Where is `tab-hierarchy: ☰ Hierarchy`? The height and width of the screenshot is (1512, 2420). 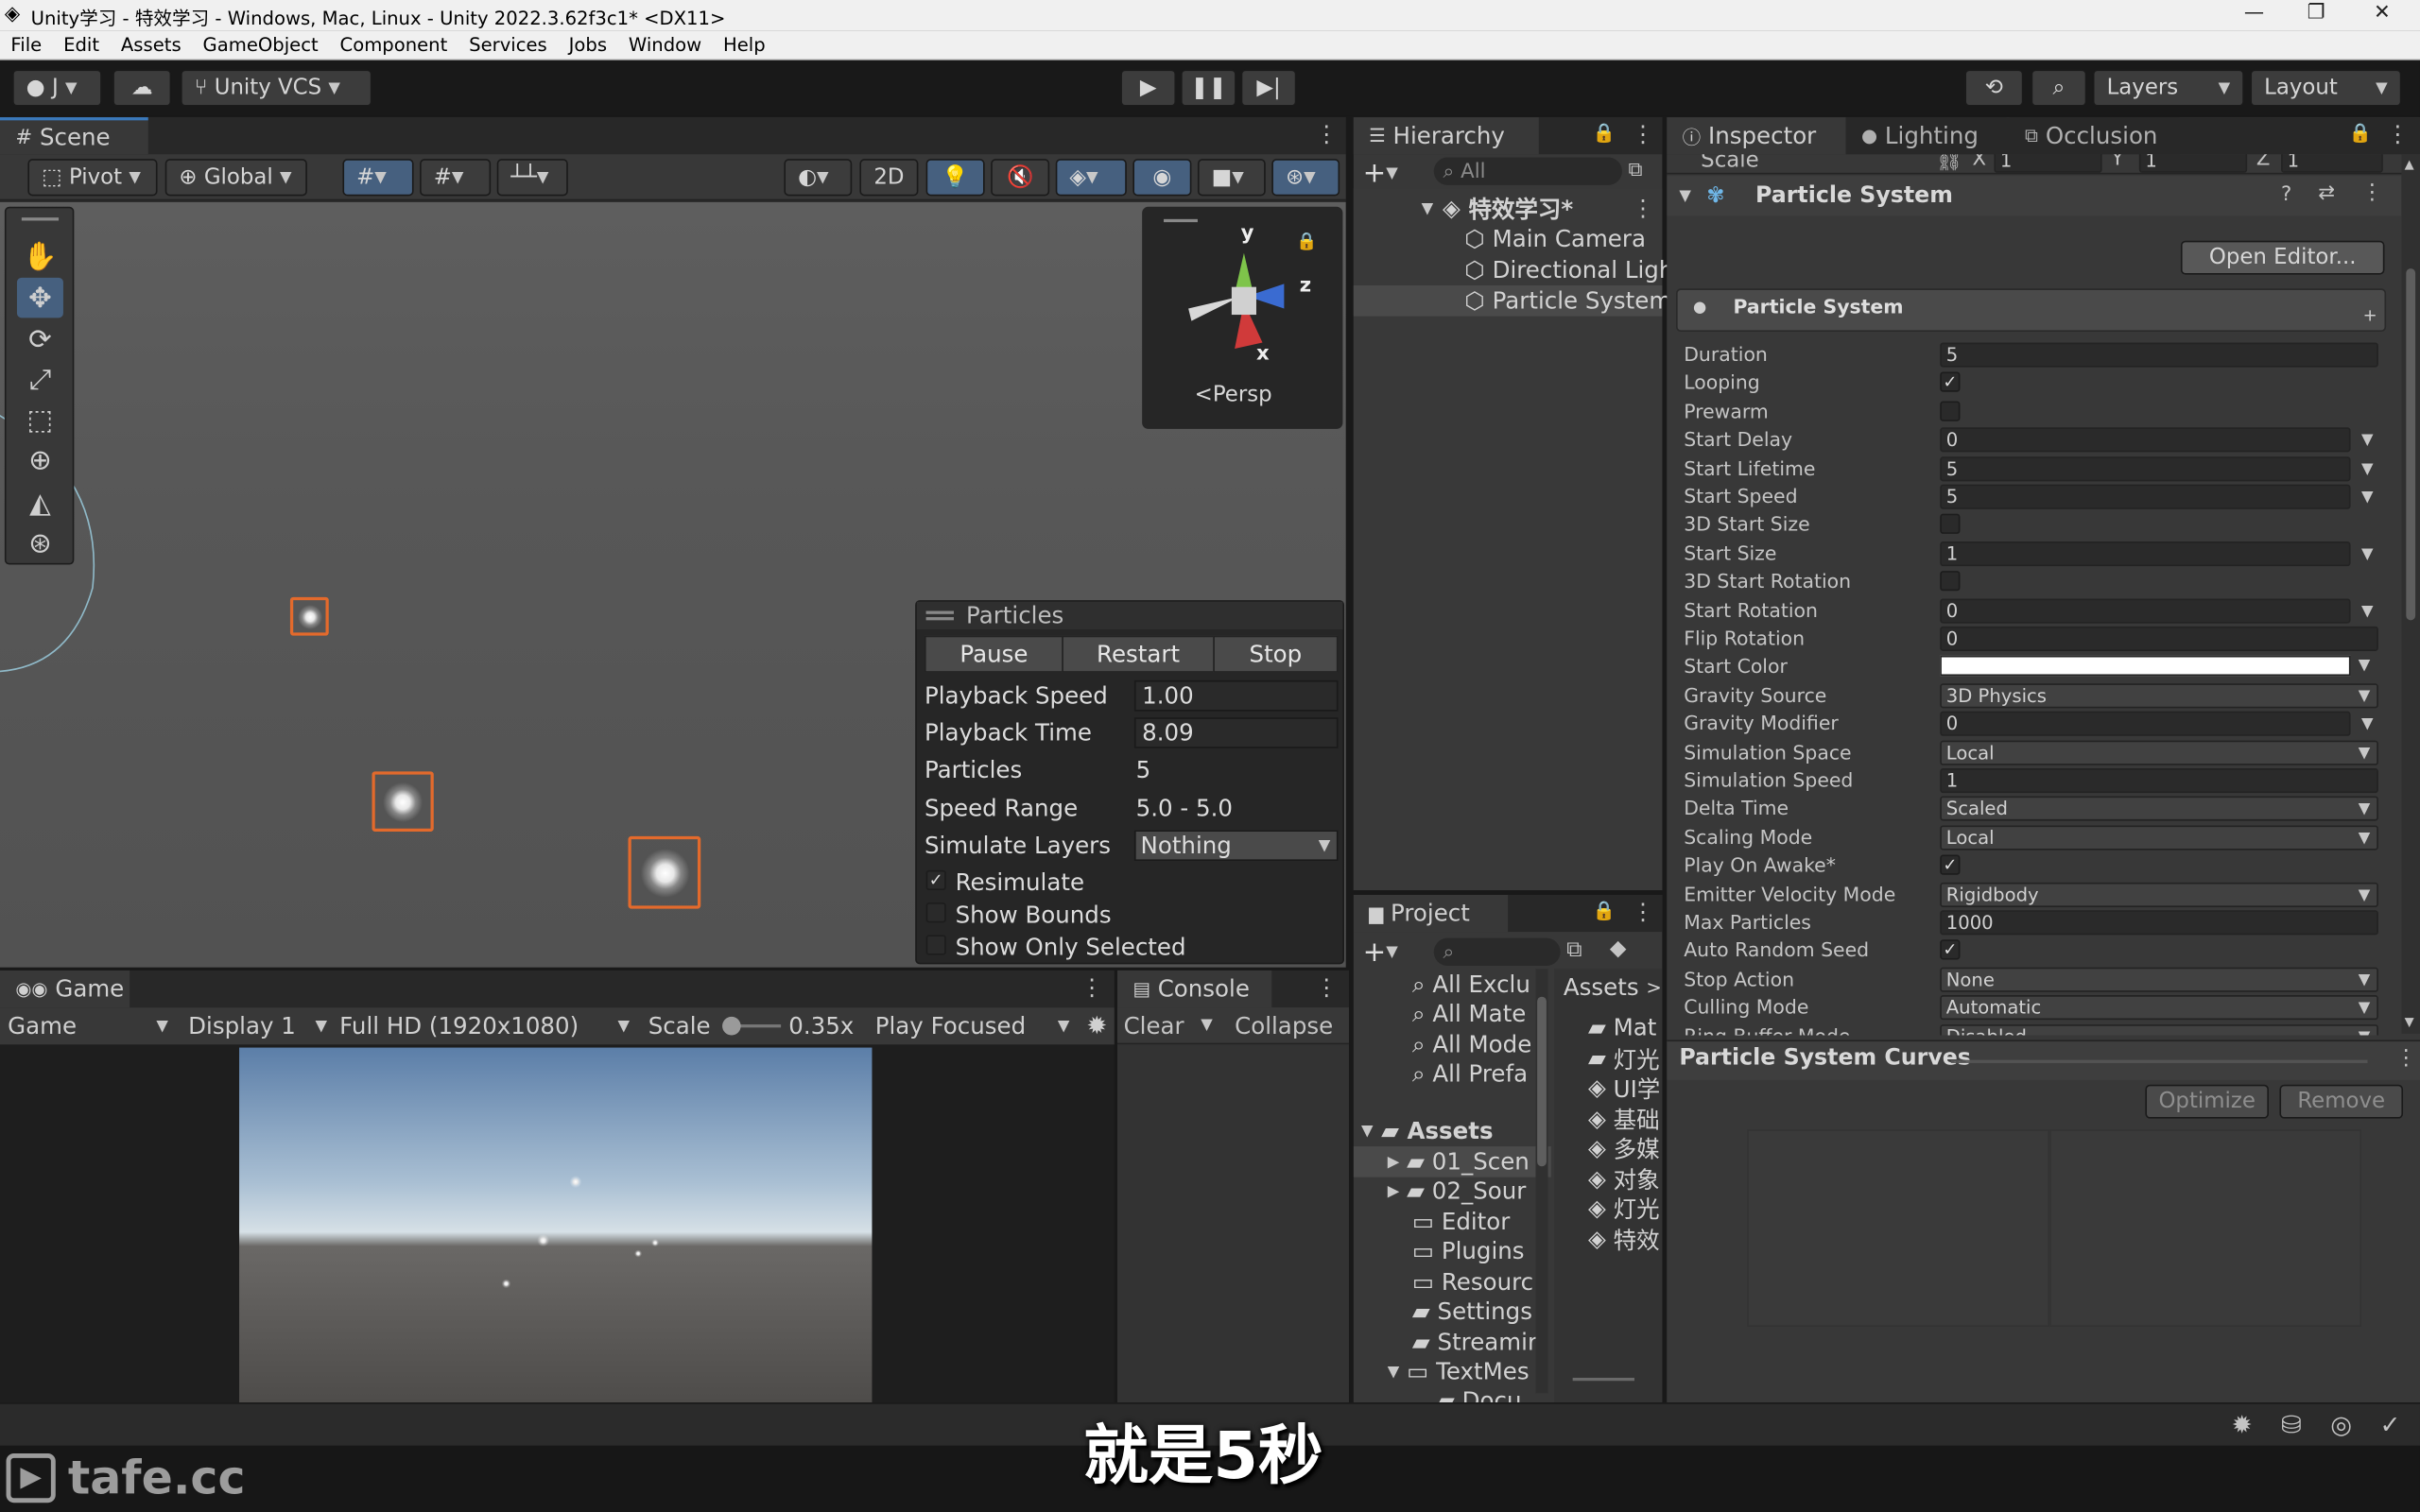
tab-hierarchy: ☰ Hierarchy is located at coordinates (1446, 136).